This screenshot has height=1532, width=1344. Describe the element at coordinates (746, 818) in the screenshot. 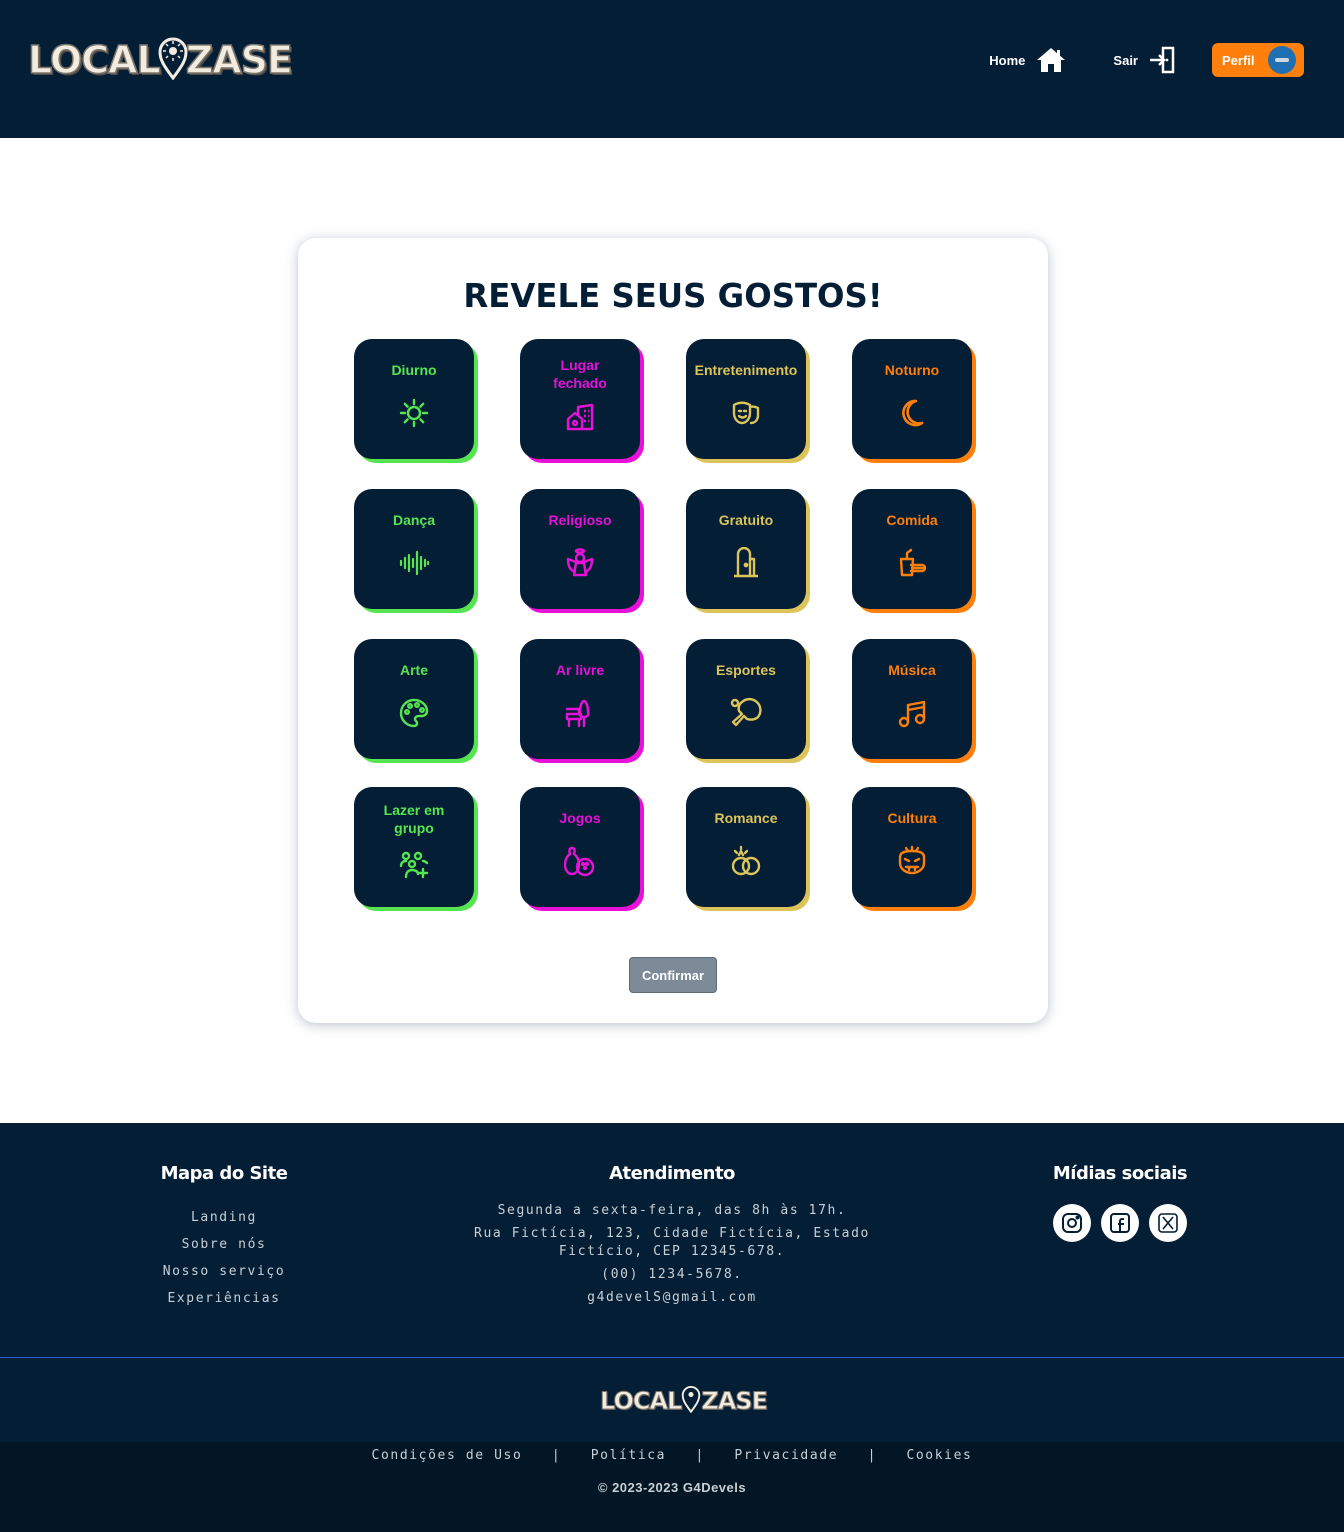

I see `tile-label: Romance` at that location.